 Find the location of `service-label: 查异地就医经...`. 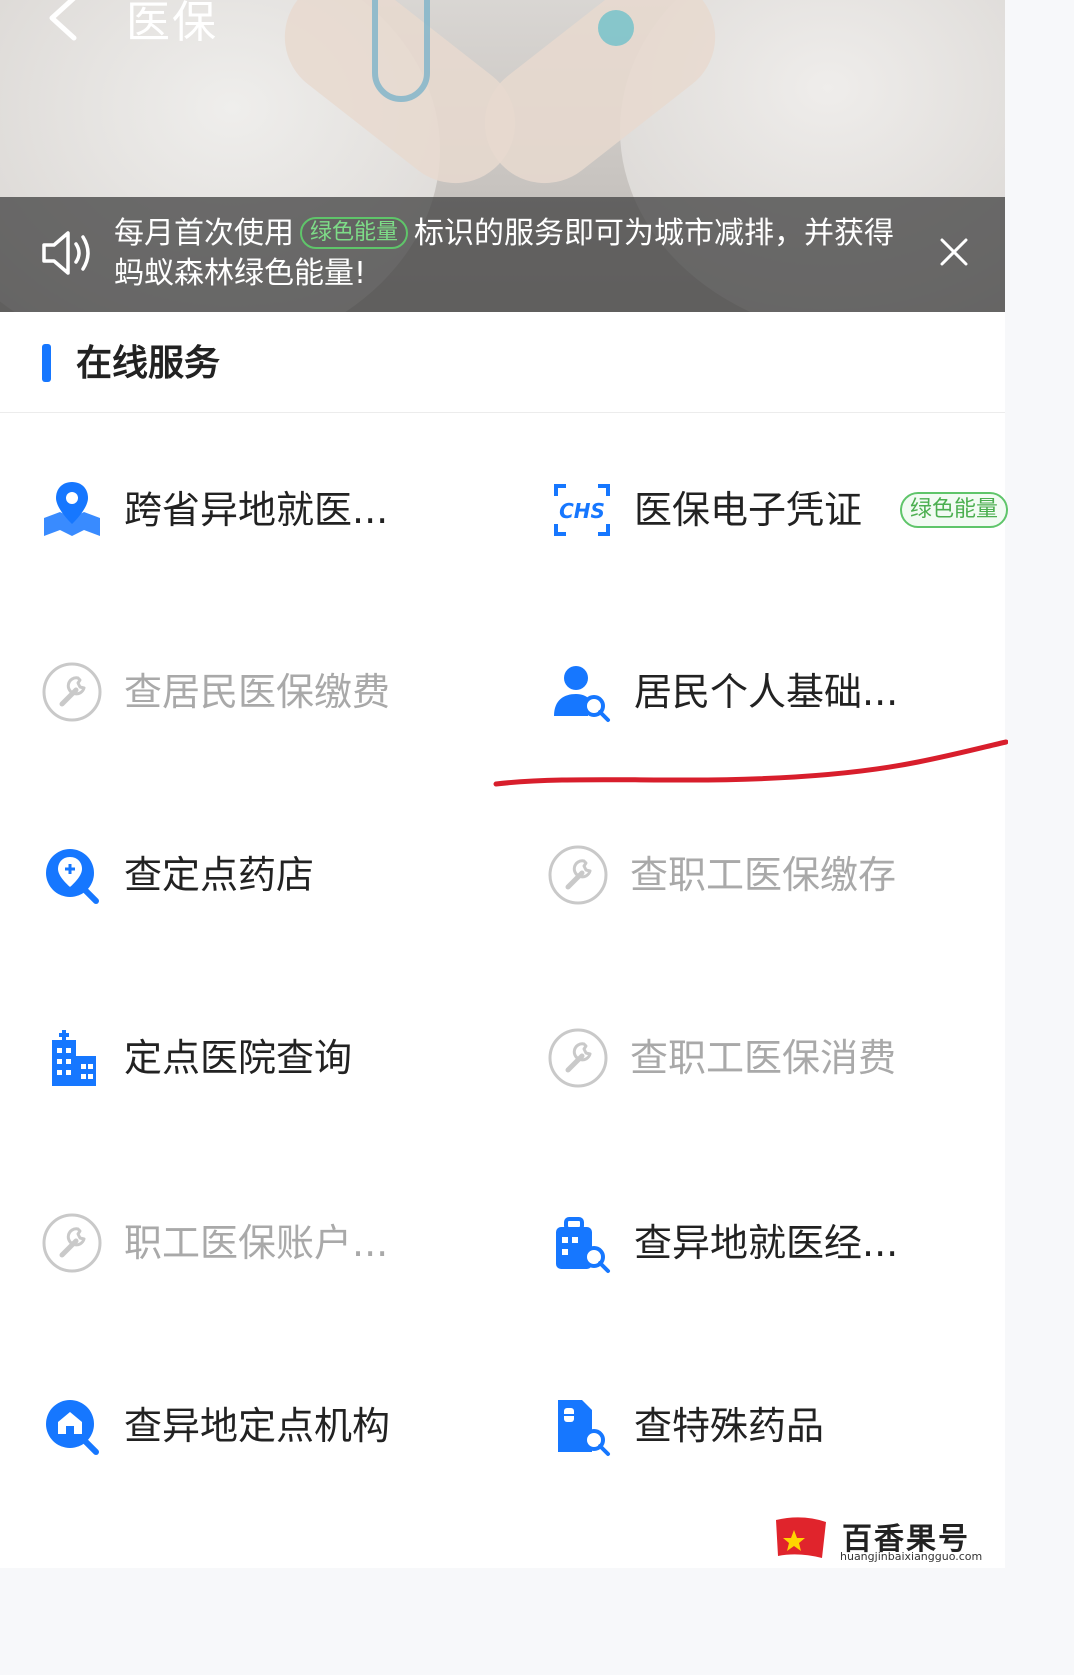

service-label: 查异地就医经... is located at coordinates (766, 1243).